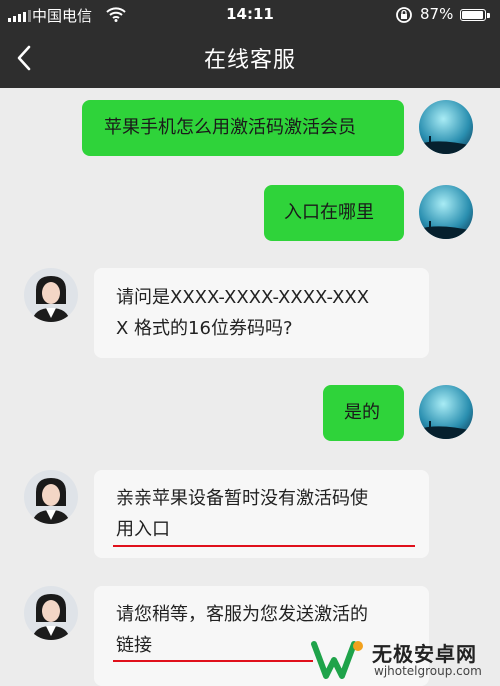 This screenshot has height=686, width=500. I want to click on message-text: 入口在哪里, so click(329, 212).